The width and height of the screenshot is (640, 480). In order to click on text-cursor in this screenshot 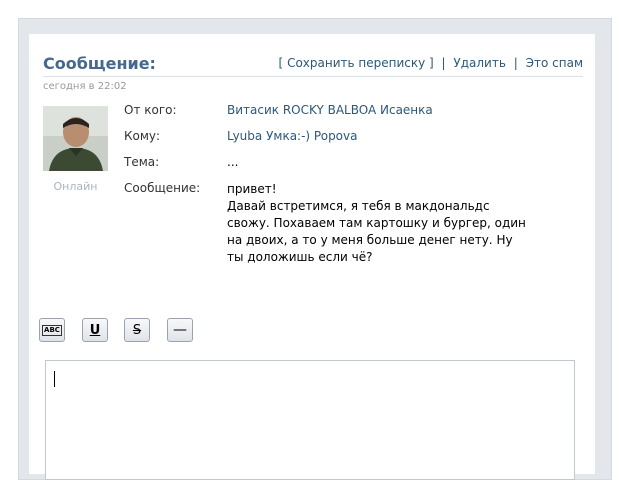, I will do `click(54, 379)`.